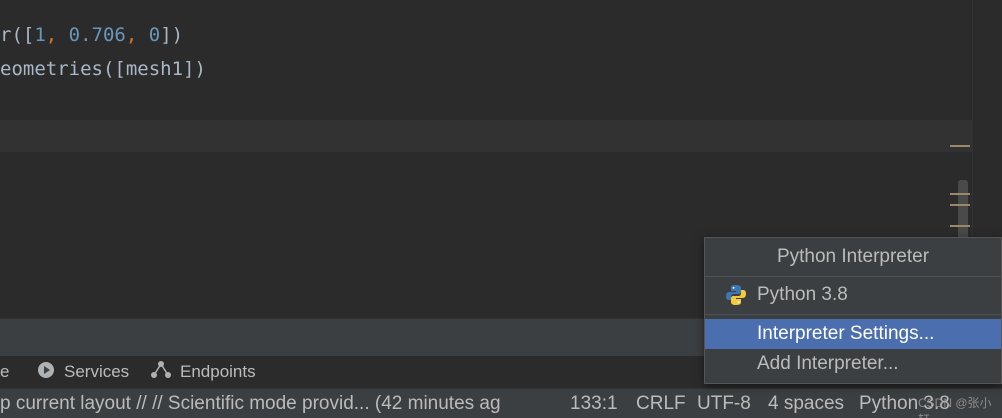  I want to click on code-token: ]), so click(172, 35).